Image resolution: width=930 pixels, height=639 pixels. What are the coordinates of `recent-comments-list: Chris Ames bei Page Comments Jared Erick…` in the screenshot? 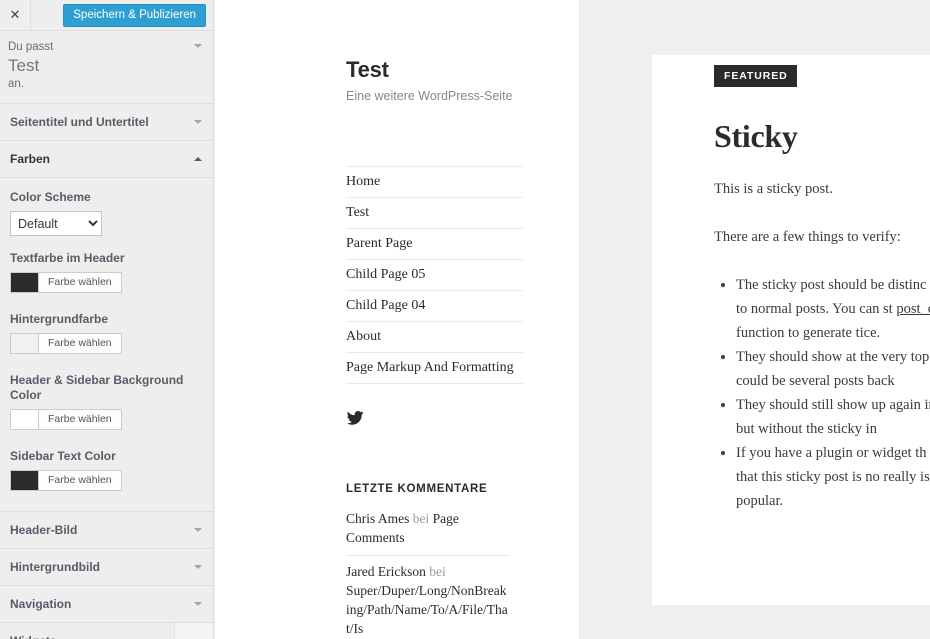 It's located at (428, 574).